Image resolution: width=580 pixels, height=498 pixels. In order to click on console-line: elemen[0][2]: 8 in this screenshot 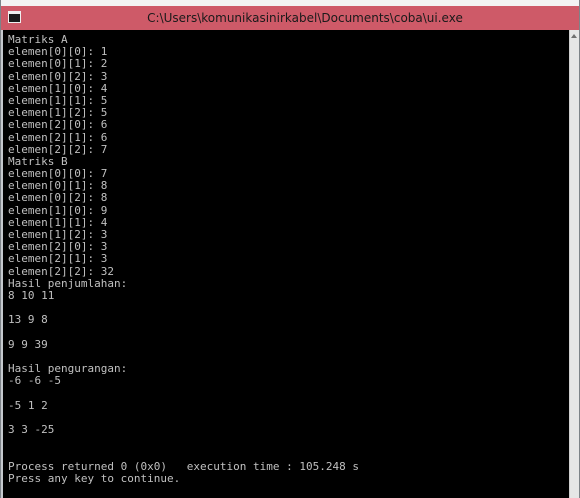, I will do `click(58, 198)`.